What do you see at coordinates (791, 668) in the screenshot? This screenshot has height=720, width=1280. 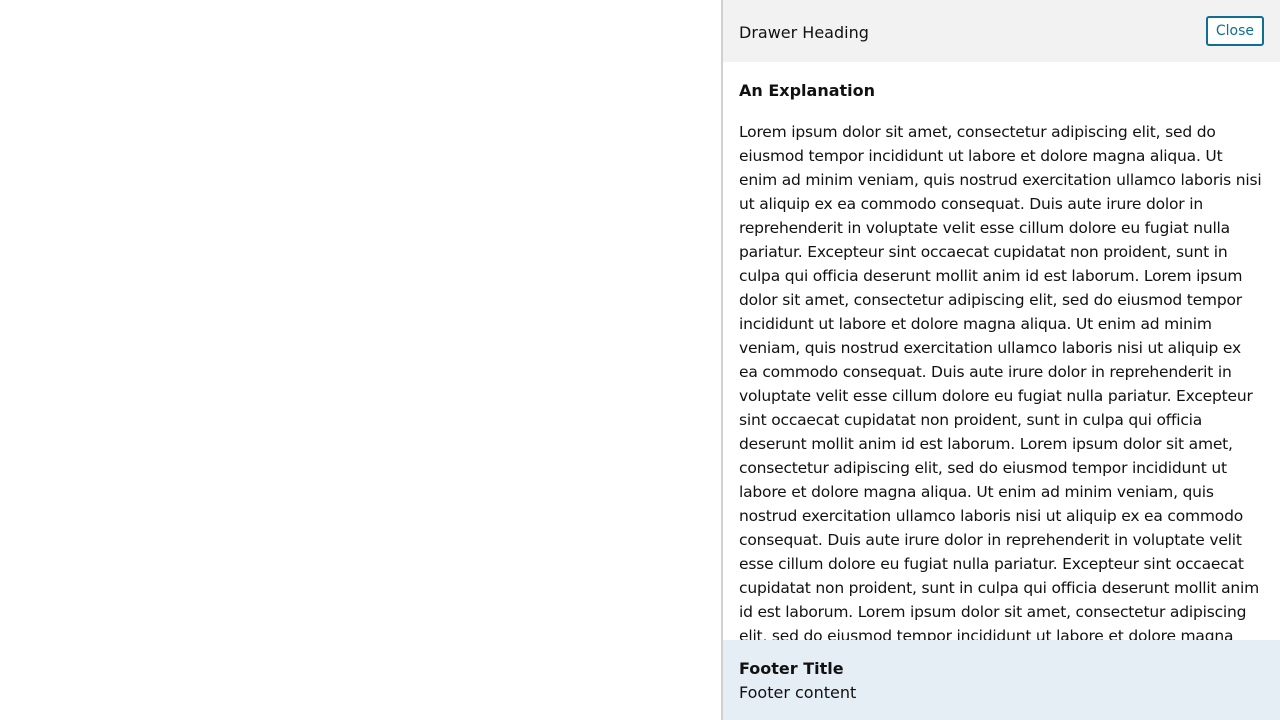 I see `footer-title: Footer Title` at bounding box center [791, 668].